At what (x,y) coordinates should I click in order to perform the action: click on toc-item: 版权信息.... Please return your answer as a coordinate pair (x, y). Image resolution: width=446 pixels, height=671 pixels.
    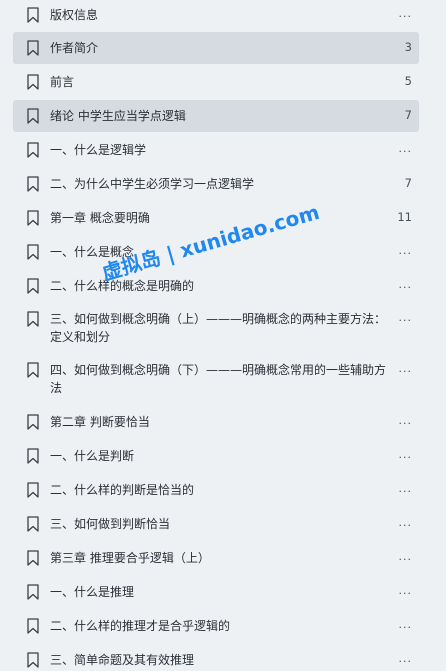
    Looking at the image, I should click on (216, 15).